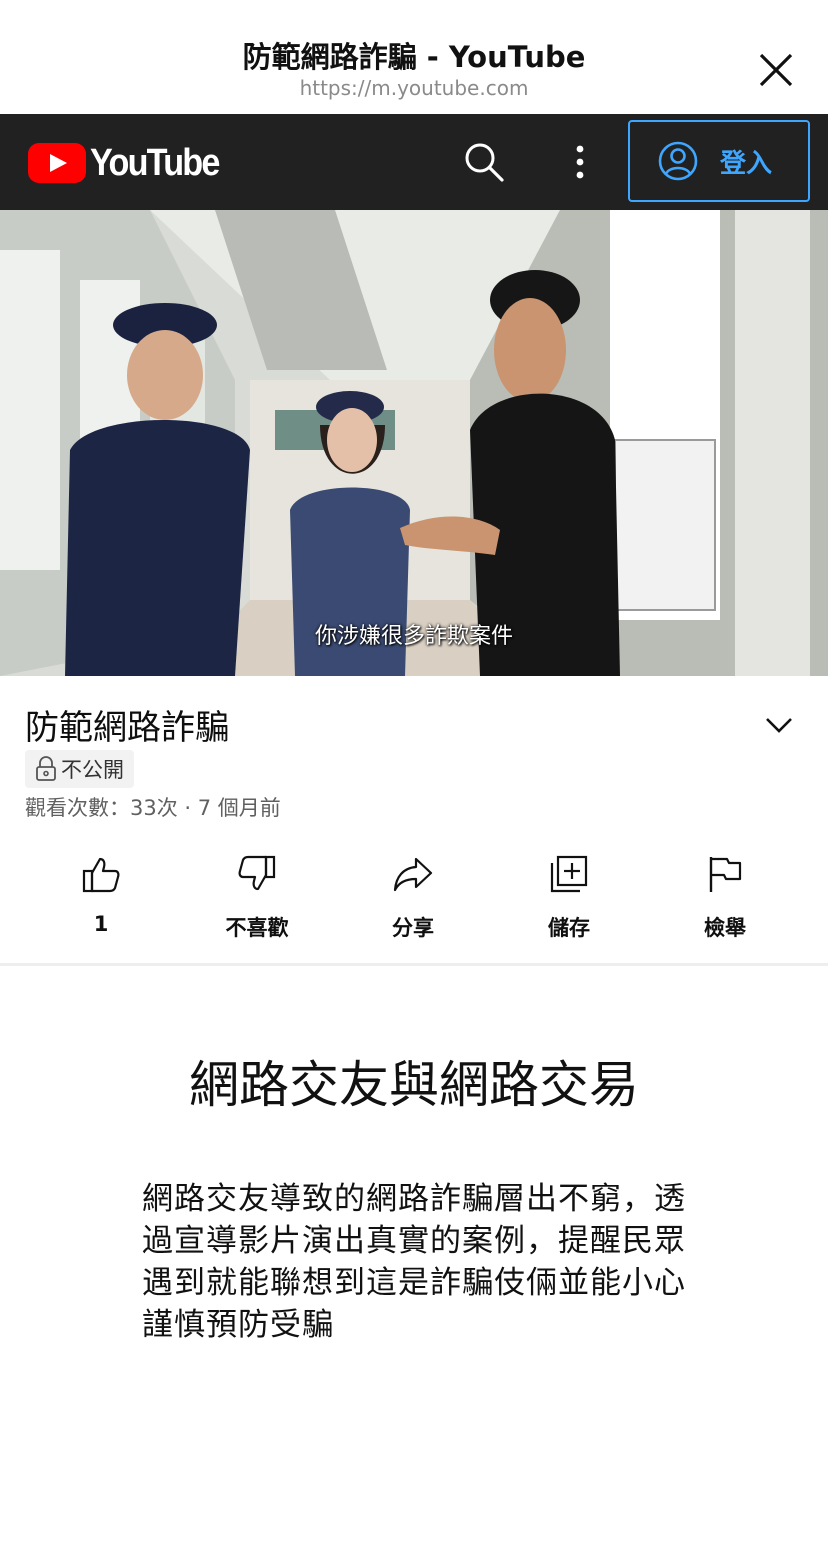  Describe the element at coordinates (414, 964) in the screenshot. I see `divider` at that location.